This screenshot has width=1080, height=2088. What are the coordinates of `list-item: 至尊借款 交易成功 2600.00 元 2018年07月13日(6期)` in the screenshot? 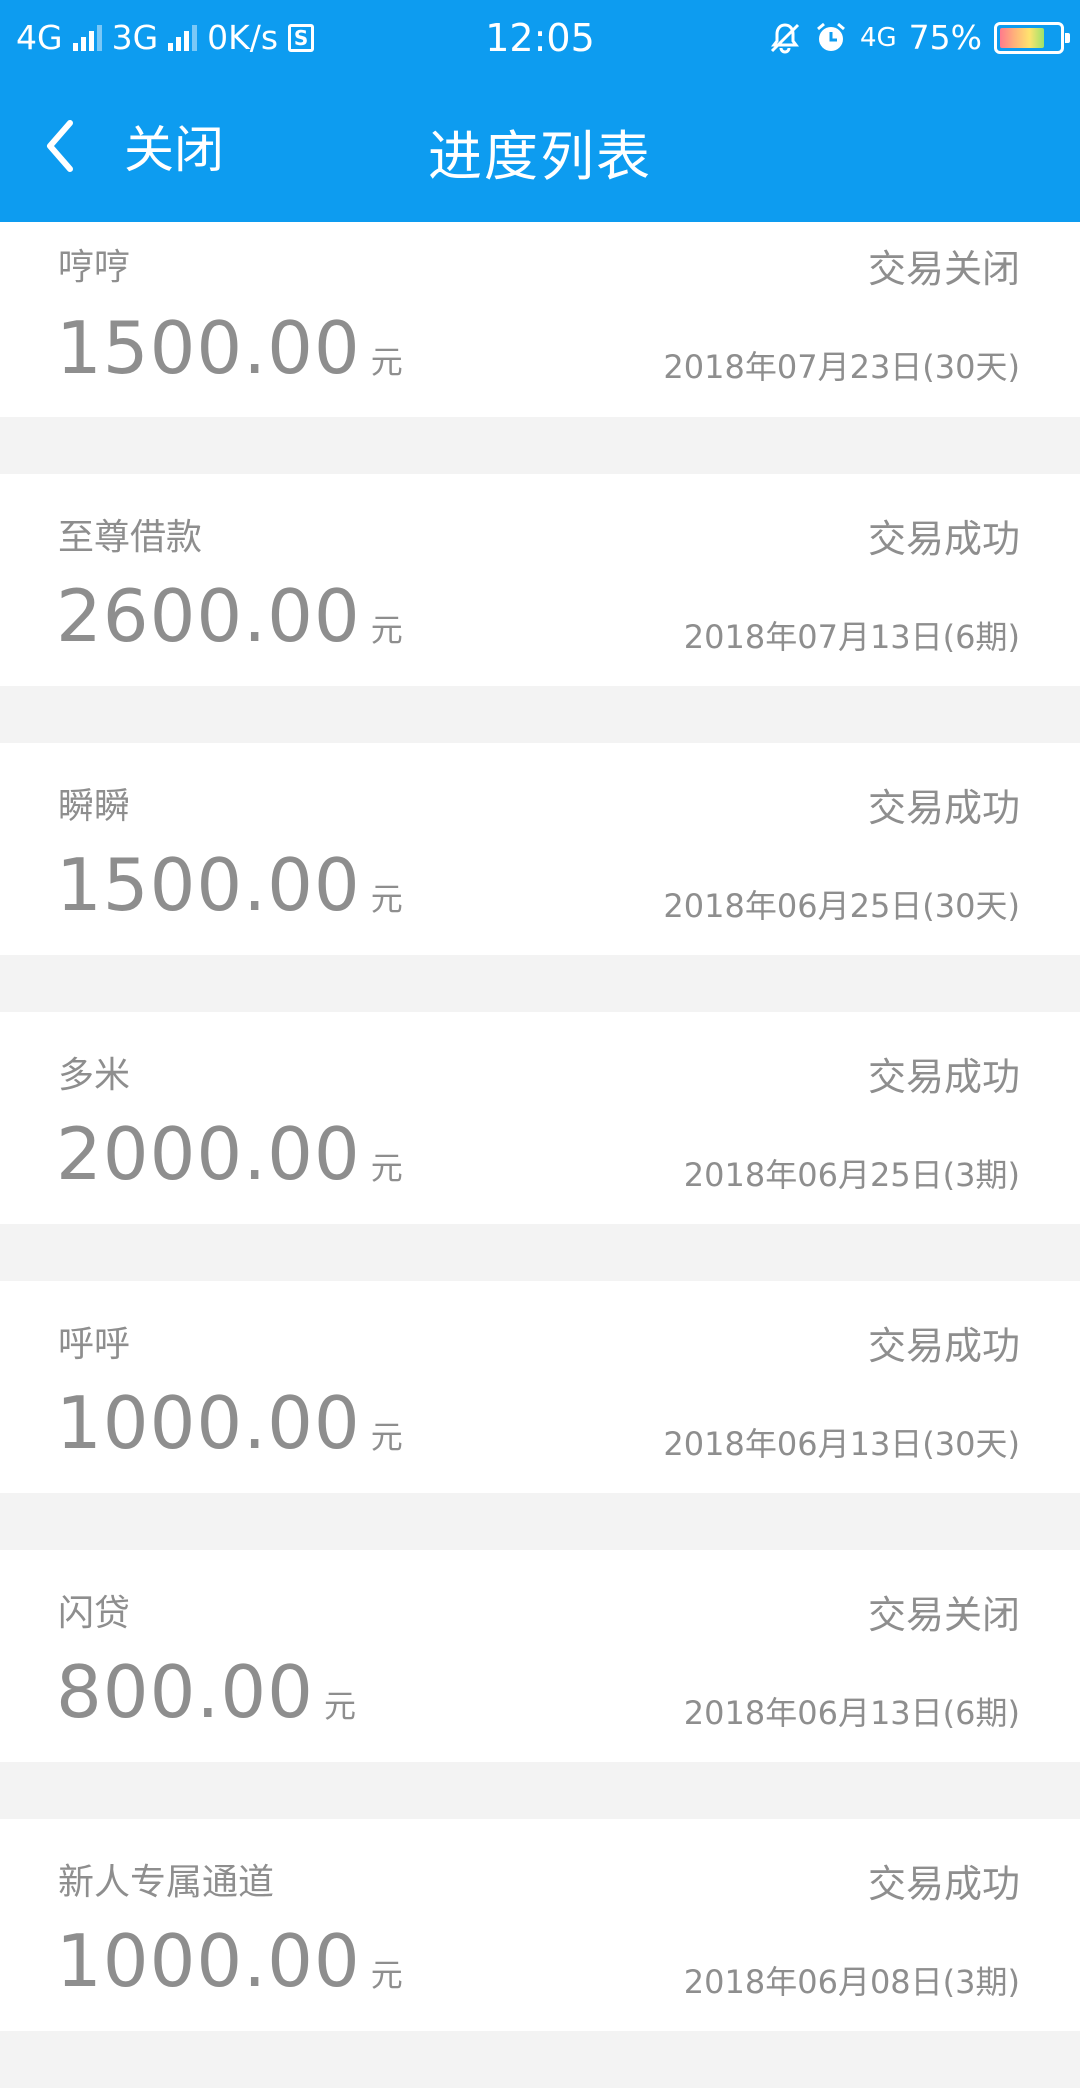 It's located at (540, 580).